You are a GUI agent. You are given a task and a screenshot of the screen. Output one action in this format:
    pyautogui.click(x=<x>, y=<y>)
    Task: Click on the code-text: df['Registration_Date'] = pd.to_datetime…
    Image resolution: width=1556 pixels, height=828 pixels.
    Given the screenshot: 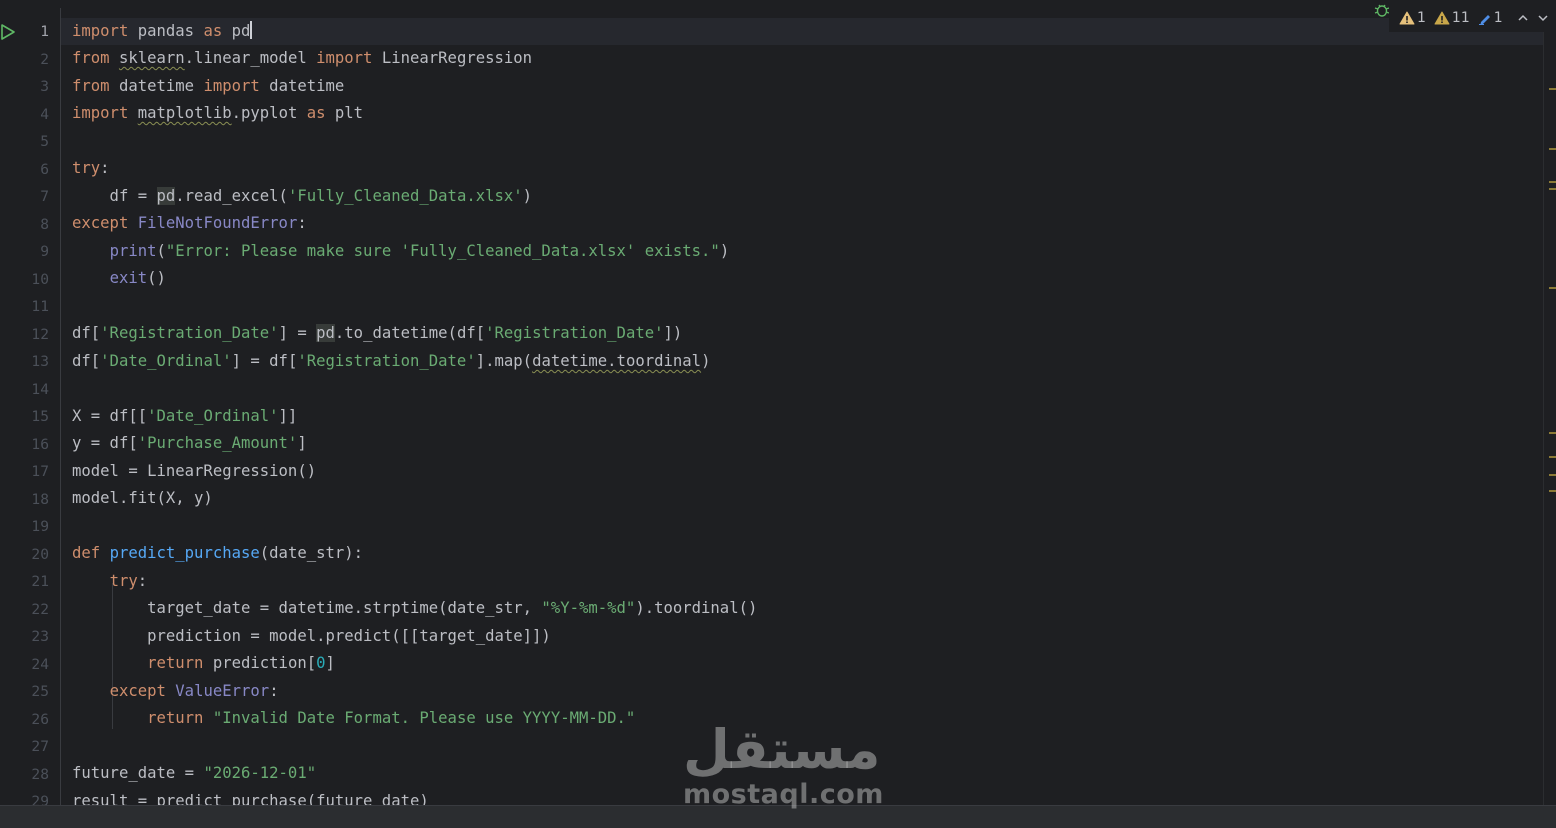 What is the action you would take?
    pyautogui.click(x=377, y=333)
    